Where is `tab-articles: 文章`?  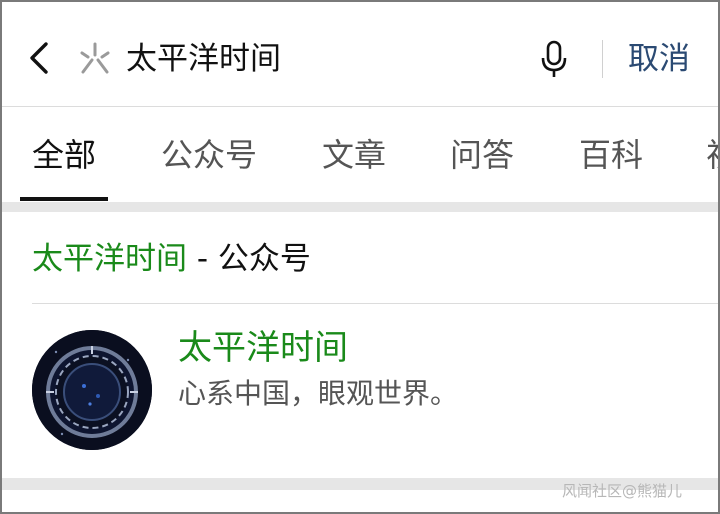
tab-articles: 文章 is located at coordinates (354, 155).